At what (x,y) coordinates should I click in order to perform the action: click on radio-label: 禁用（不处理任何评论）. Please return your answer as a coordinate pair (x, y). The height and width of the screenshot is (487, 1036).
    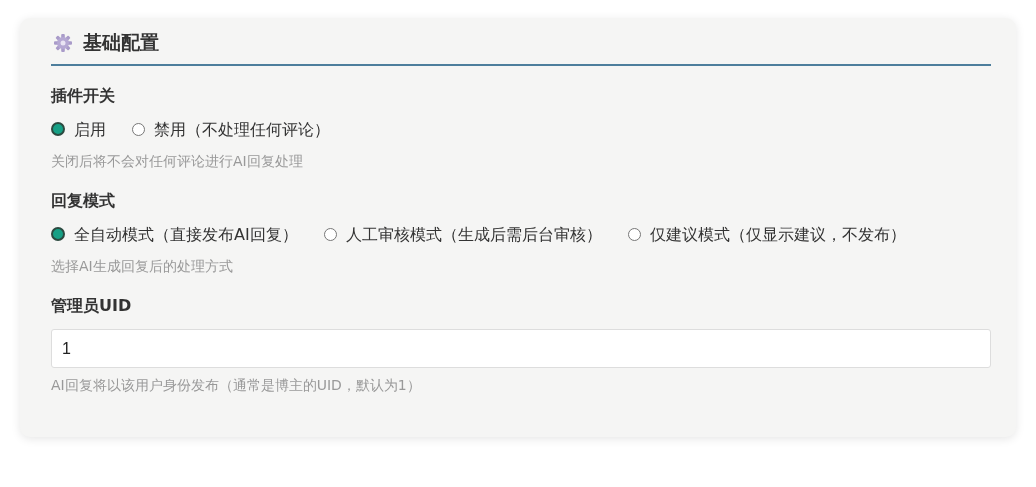
    Looking at the image, I should click on (242, 129).